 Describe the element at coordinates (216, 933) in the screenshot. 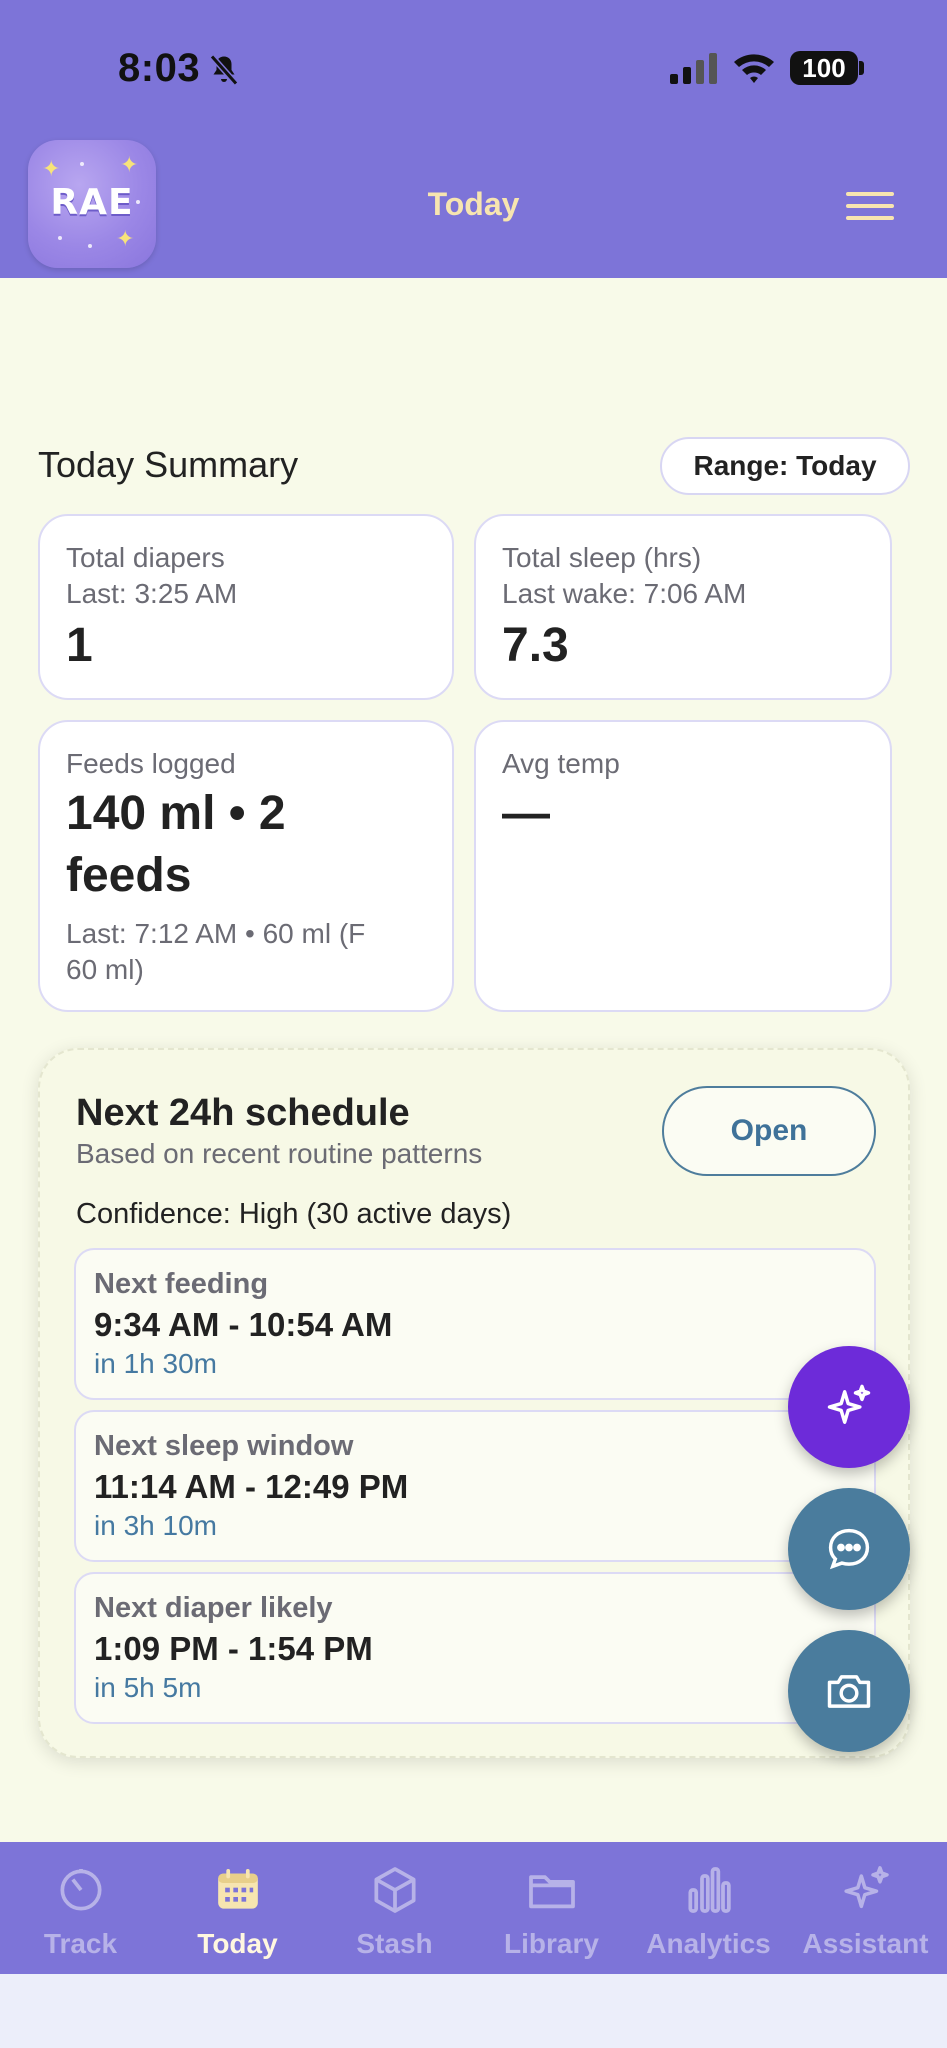

I see `card-subtext: Last: 7:12 AM • 60 ml (F` at that location.